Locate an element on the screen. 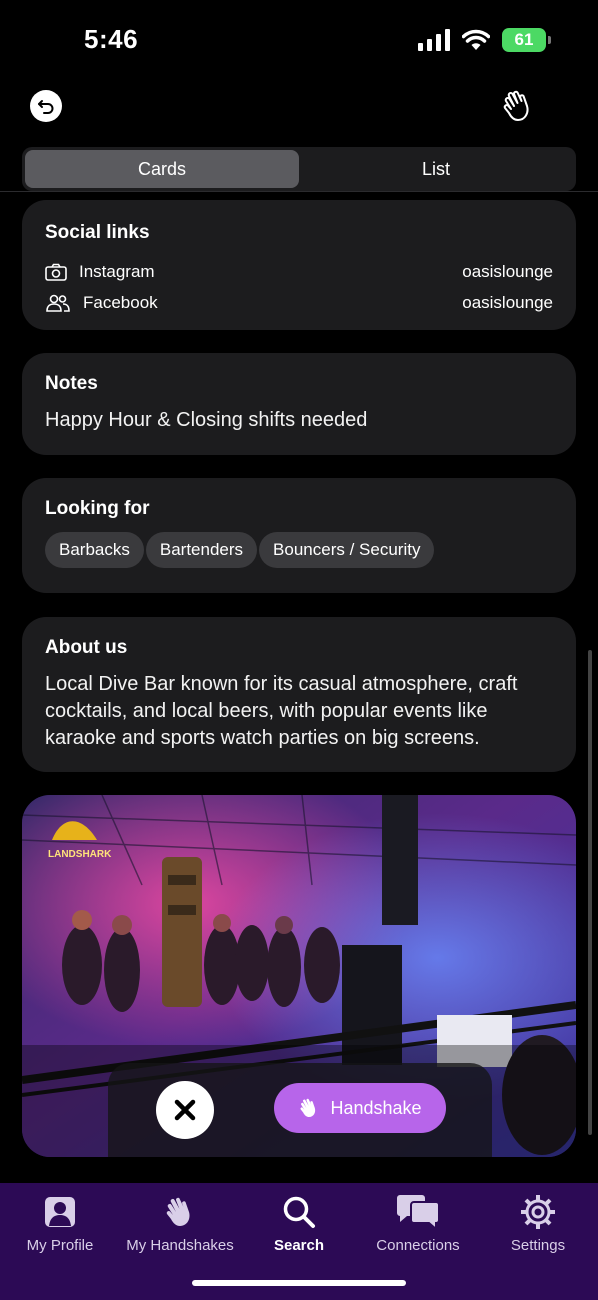 Image resolution: width=598 pixels, height=1300 pixels. battery-level: 61 is located at coordinates (524, 39).